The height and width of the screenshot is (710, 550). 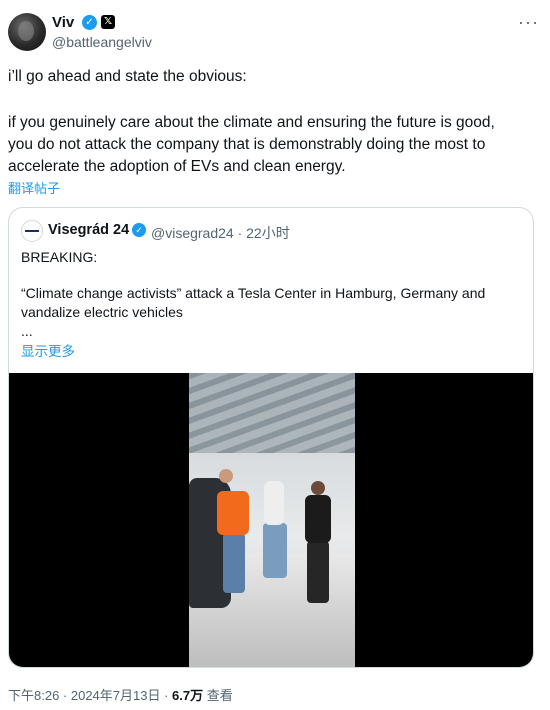 What do you see at coordinates (218, 695) in the screenshot?
I see `views-label: 查看` at bounding box center [218, 695].